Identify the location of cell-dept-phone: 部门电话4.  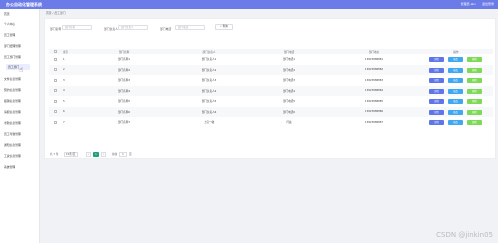
(289, 91).